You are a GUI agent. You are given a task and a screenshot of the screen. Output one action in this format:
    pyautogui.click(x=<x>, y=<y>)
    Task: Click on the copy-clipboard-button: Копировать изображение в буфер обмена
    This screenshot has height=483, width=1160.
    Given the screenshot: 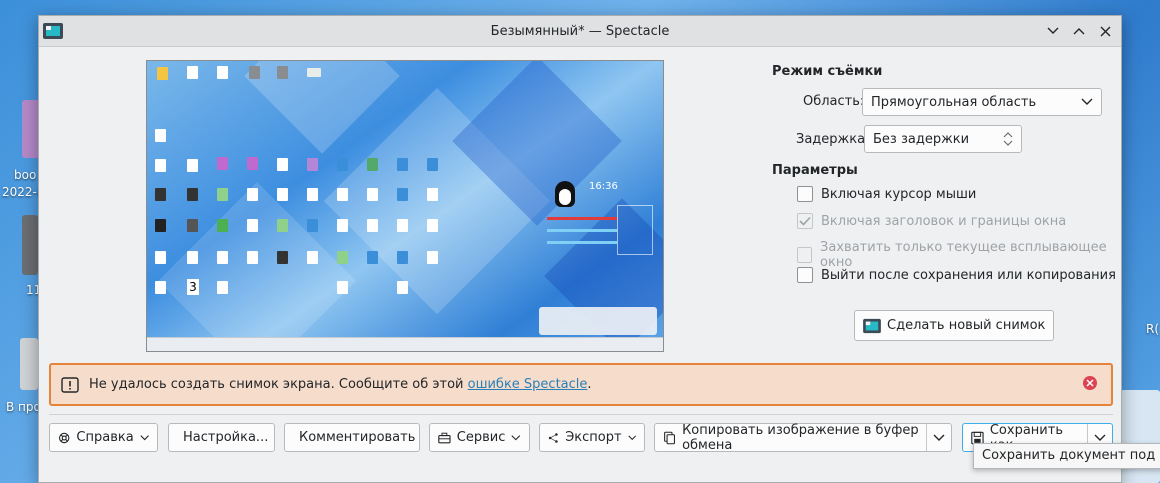 What is the action you would take?
    pyautogui.click(x=803, y=437)
    